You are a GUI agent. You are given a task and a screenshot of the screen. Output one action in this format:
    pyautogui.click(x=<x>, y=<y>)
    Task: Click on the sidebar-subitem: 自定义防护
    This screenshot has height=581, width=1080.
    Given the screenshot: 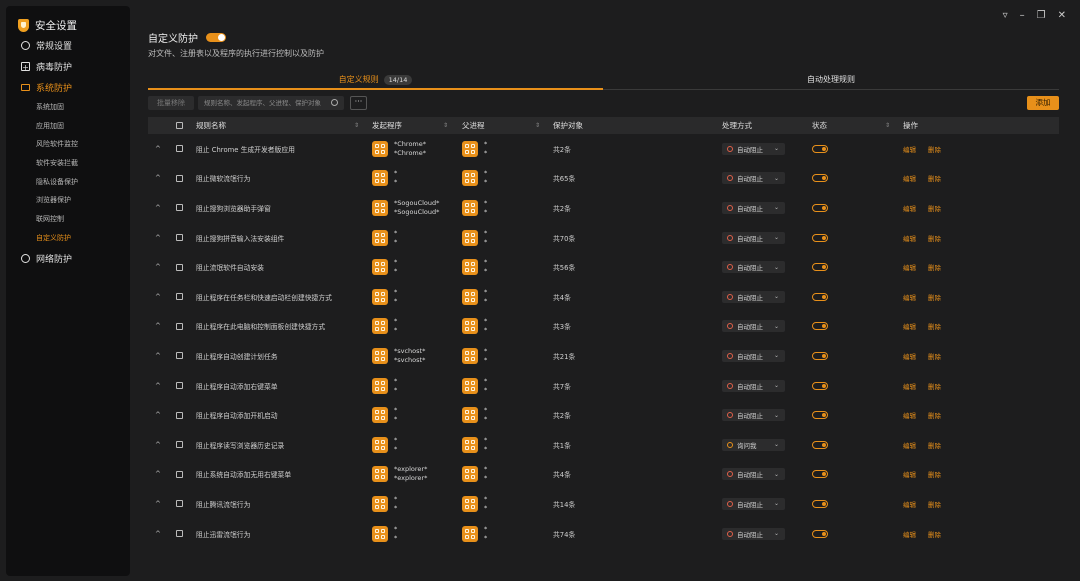 What is the action you would take?
    pyautogui.click(x=68, y=238)
    